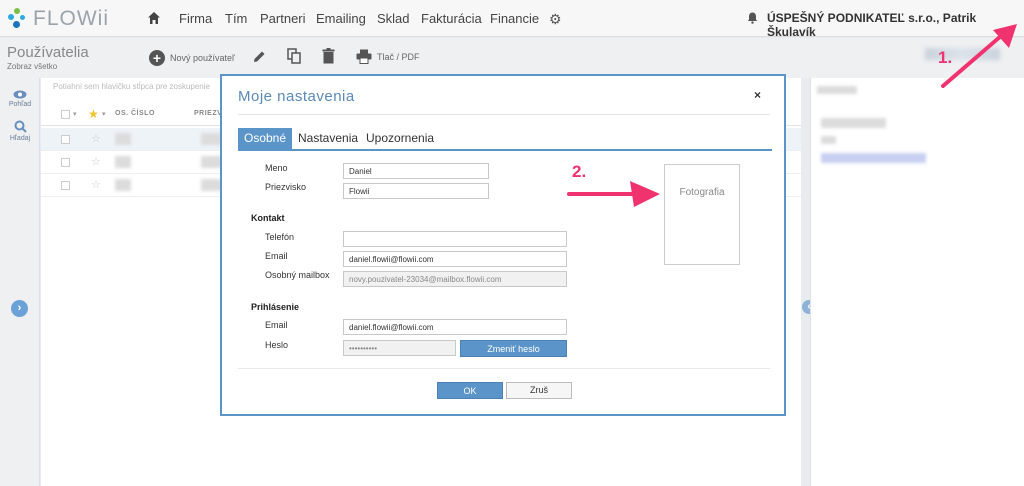 This screenshot has width=1024, height=486. Describe the element at coordinates (154, 18) in the screenshot. I see `home-icon` at that location.